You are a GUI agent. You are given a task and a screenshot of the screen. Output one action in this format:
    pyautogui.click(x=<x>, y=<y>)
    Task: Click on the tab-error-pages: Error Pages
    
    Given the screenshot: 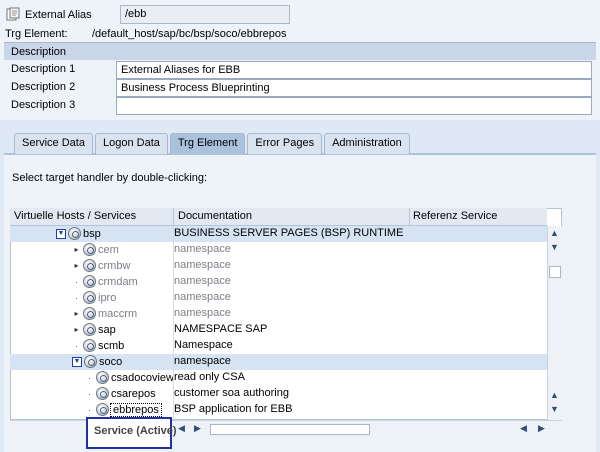 What is the action you would take?
    pyautogui.click(x=285, y=143)
    